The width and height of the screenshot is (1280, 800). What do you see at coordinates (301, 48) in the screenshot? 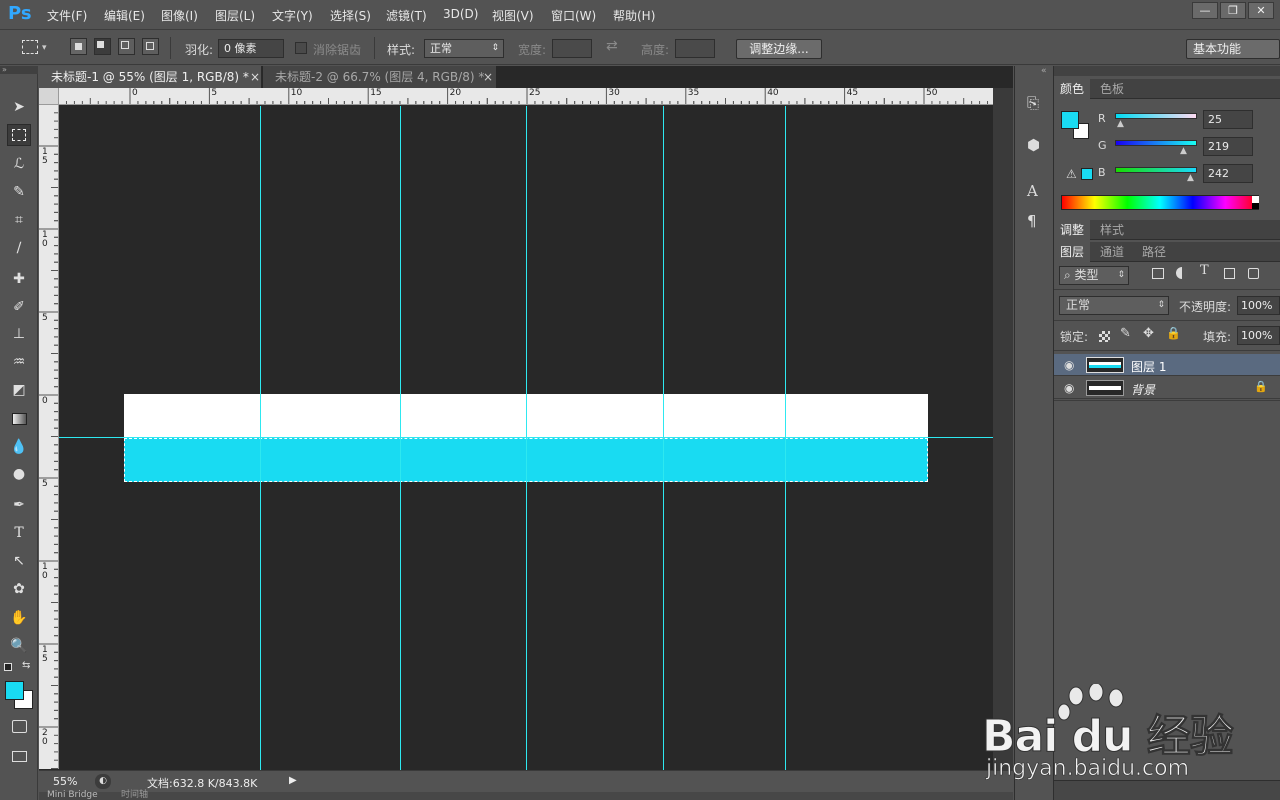
I see `antialias-checkbox` at bounding box center [301, 48].